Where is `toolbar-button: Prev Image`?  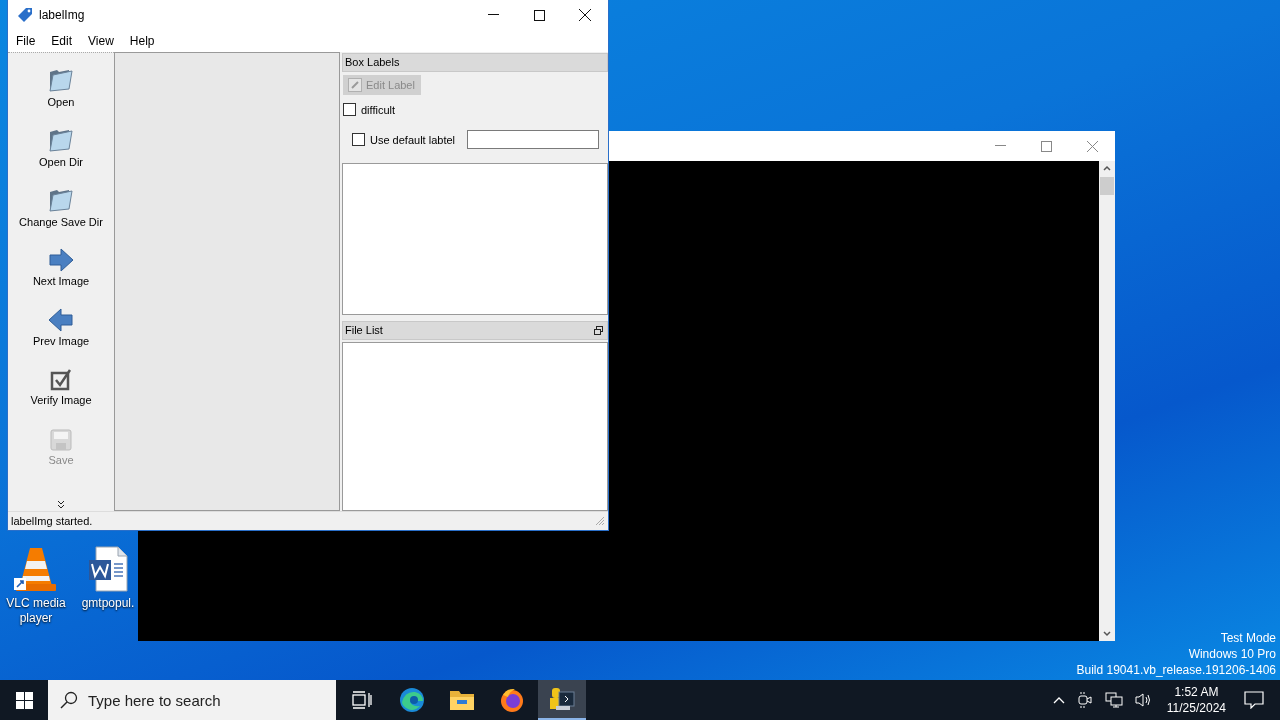
toolbar-button: Prev Image is located at coordinates (61, 327).